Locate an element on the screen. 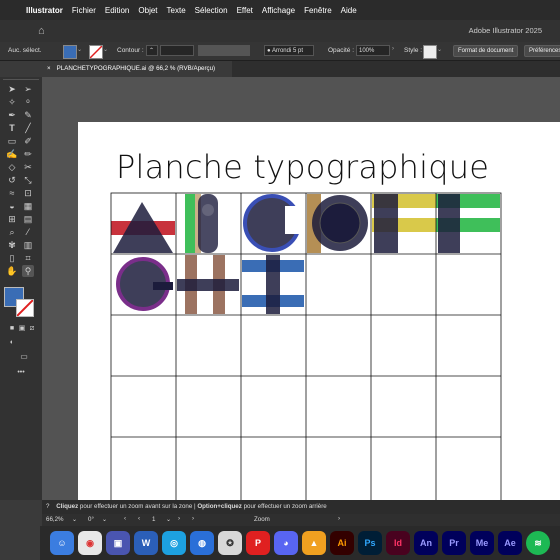  panel-grip is located at coordinates (21, 80).